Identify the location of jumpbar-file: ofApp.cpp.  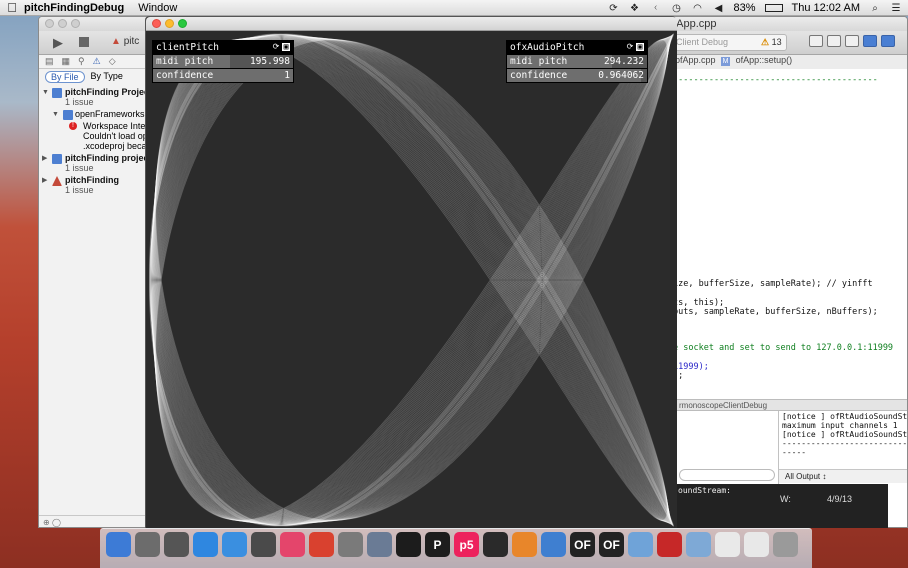
(695, 60).